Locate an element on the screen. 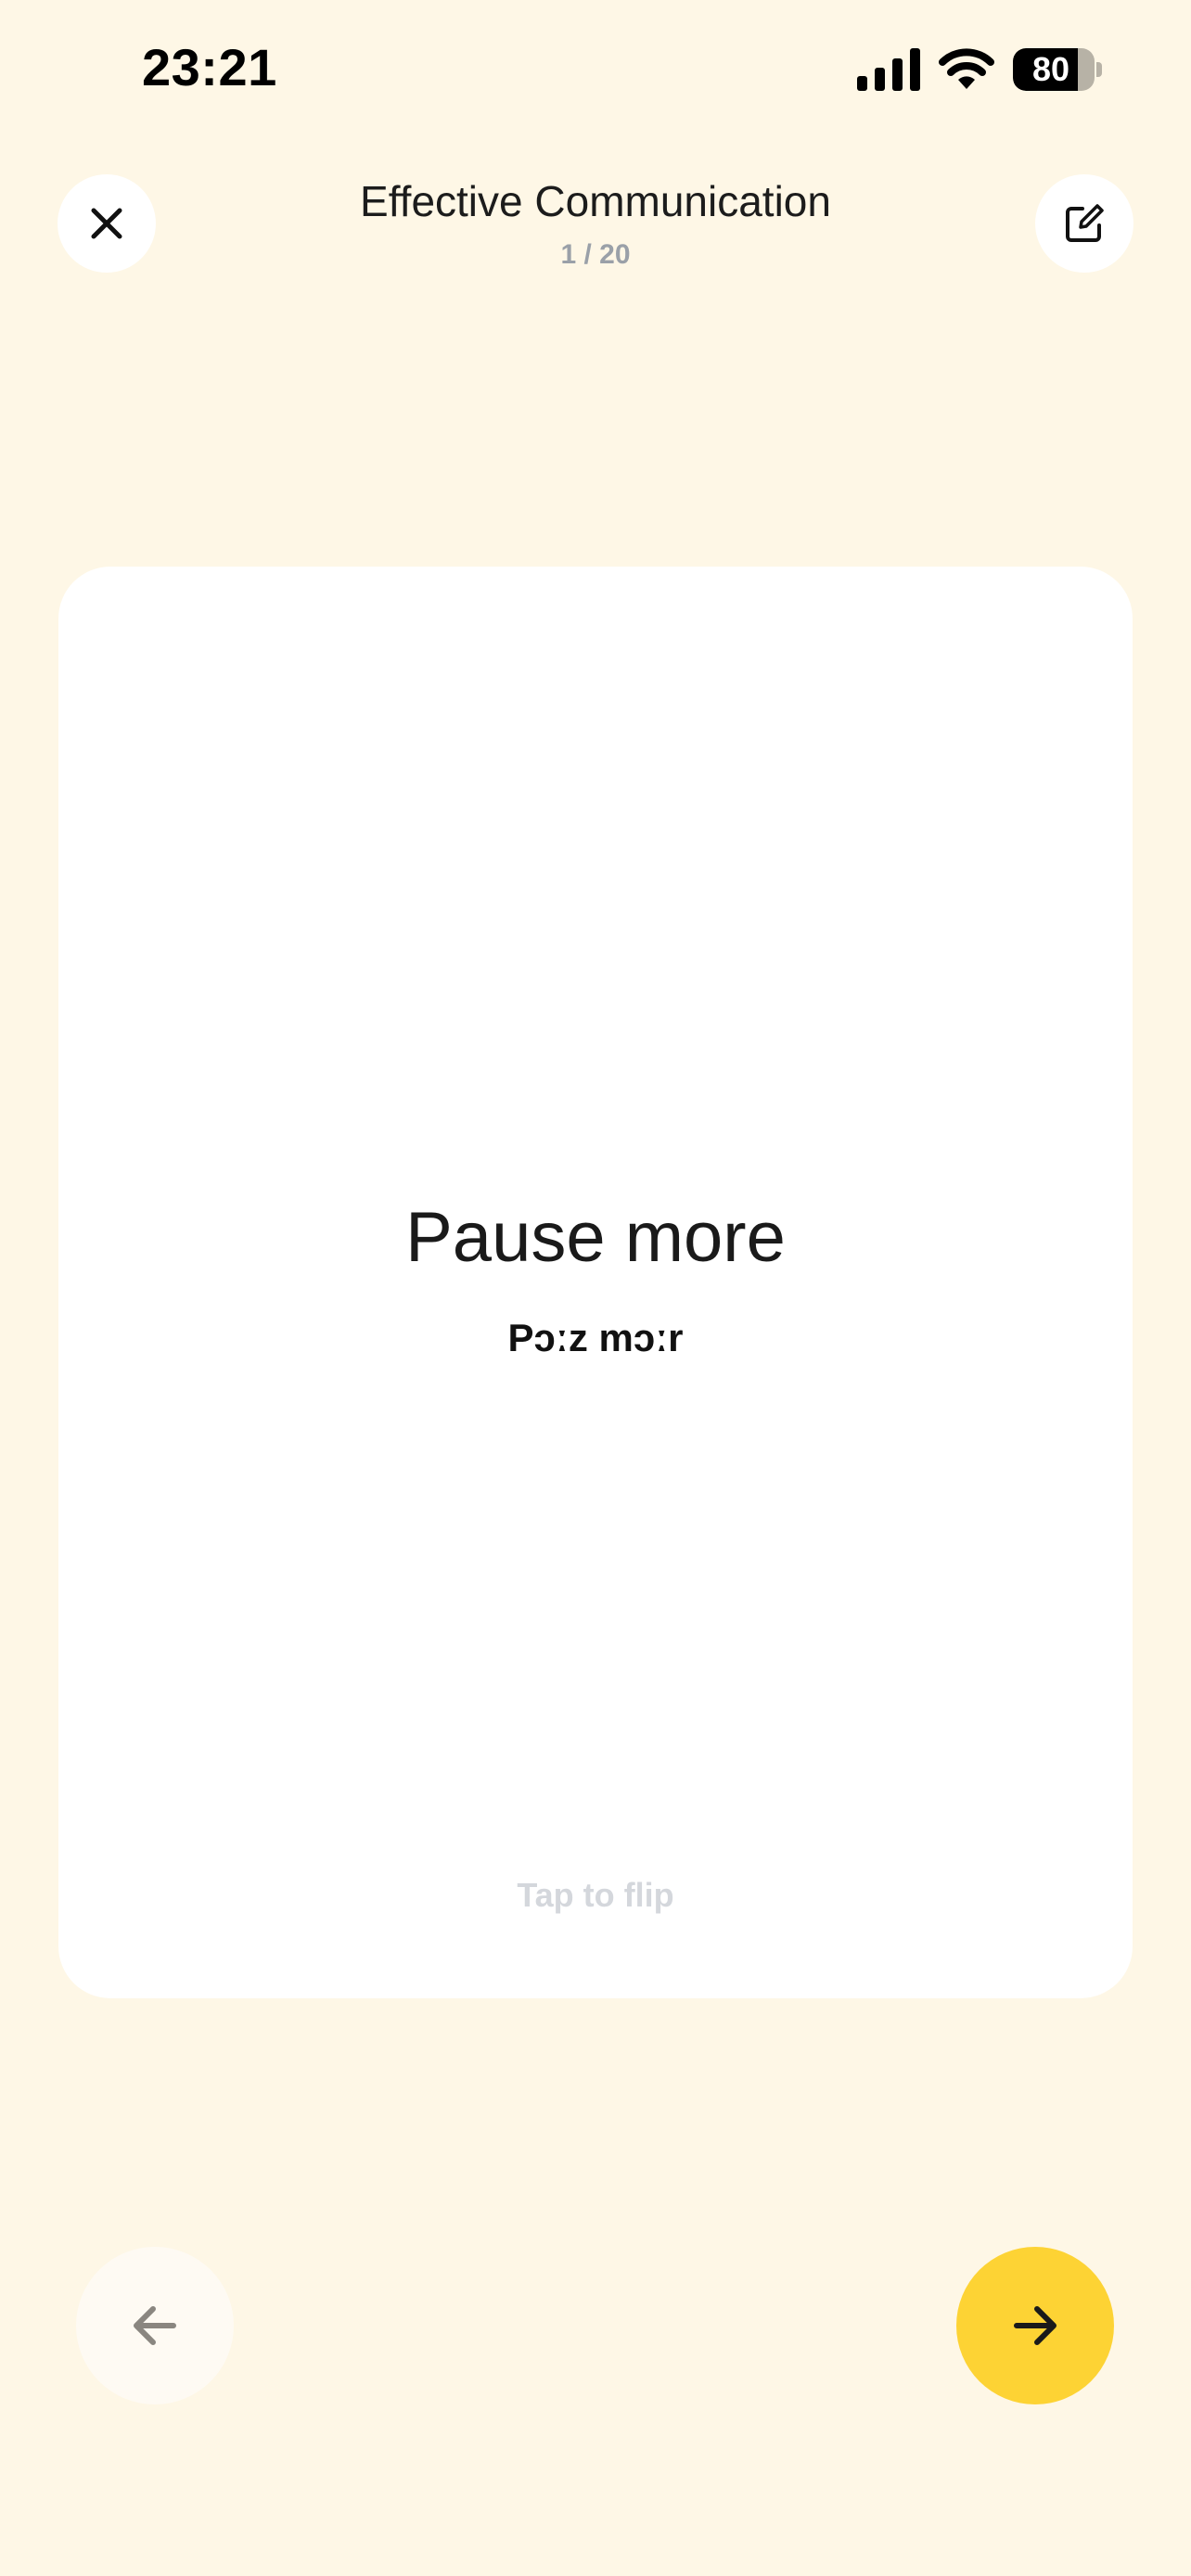 This screenshot has width=1191, height=2576. battery-cap is located at coordinates (1099, 69).